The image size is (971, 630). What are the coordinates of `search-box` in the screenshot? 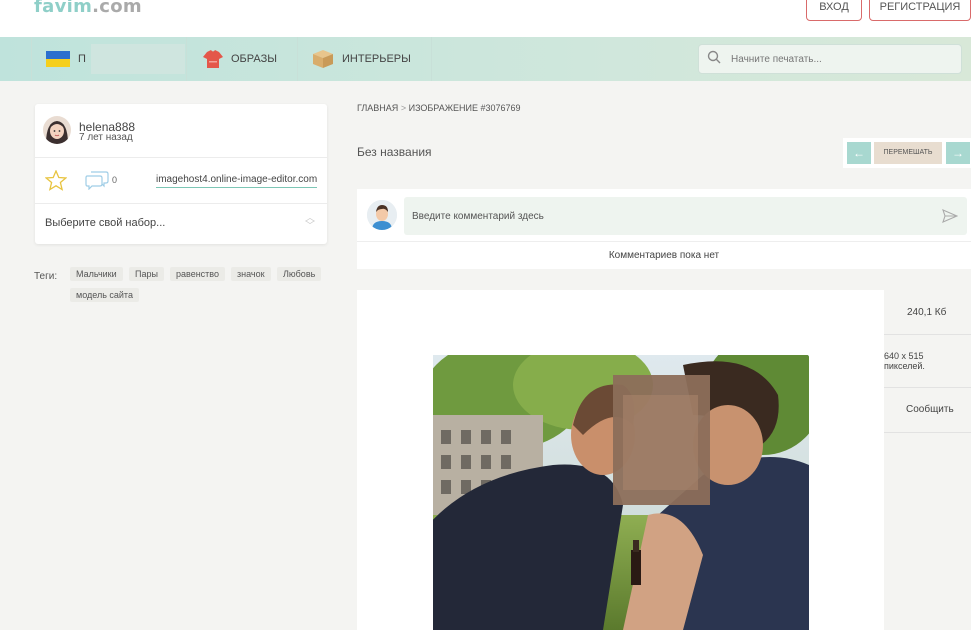 It's located at (830, 59).